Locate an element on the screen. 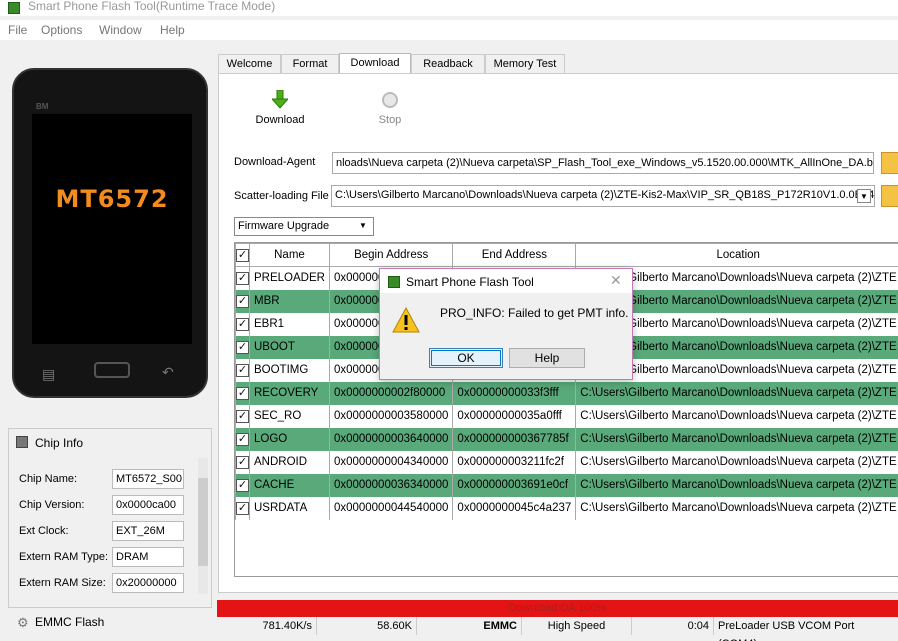 Image resolution: width=898 pixels, height=641 pixels. menu-options: Options is located at coordinates (61, 30).